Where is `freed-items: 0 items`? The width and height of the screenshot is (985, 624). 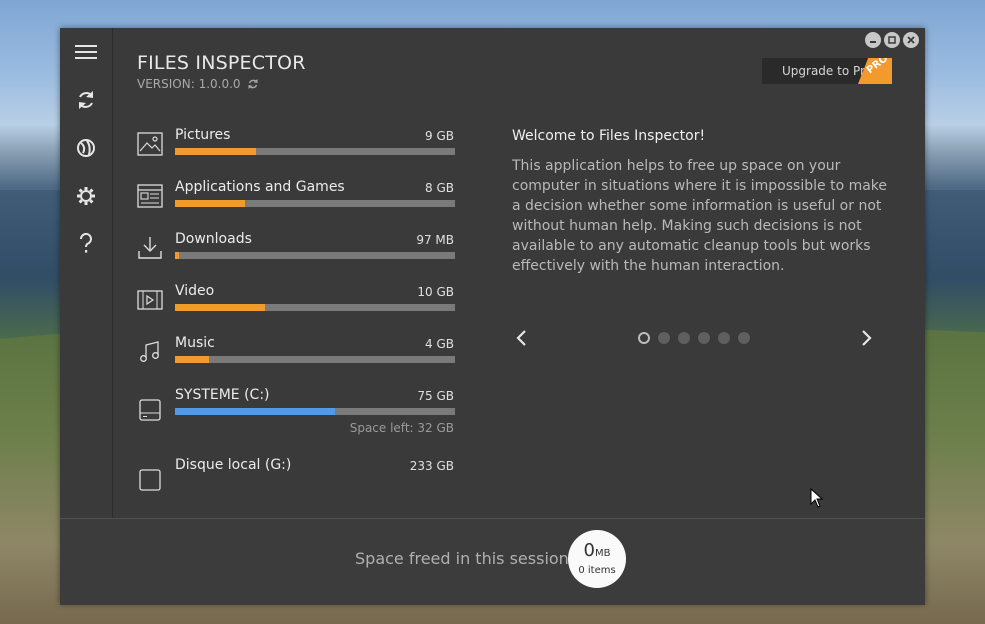
freed-items: 0 items is located at coordinates (597, 570).